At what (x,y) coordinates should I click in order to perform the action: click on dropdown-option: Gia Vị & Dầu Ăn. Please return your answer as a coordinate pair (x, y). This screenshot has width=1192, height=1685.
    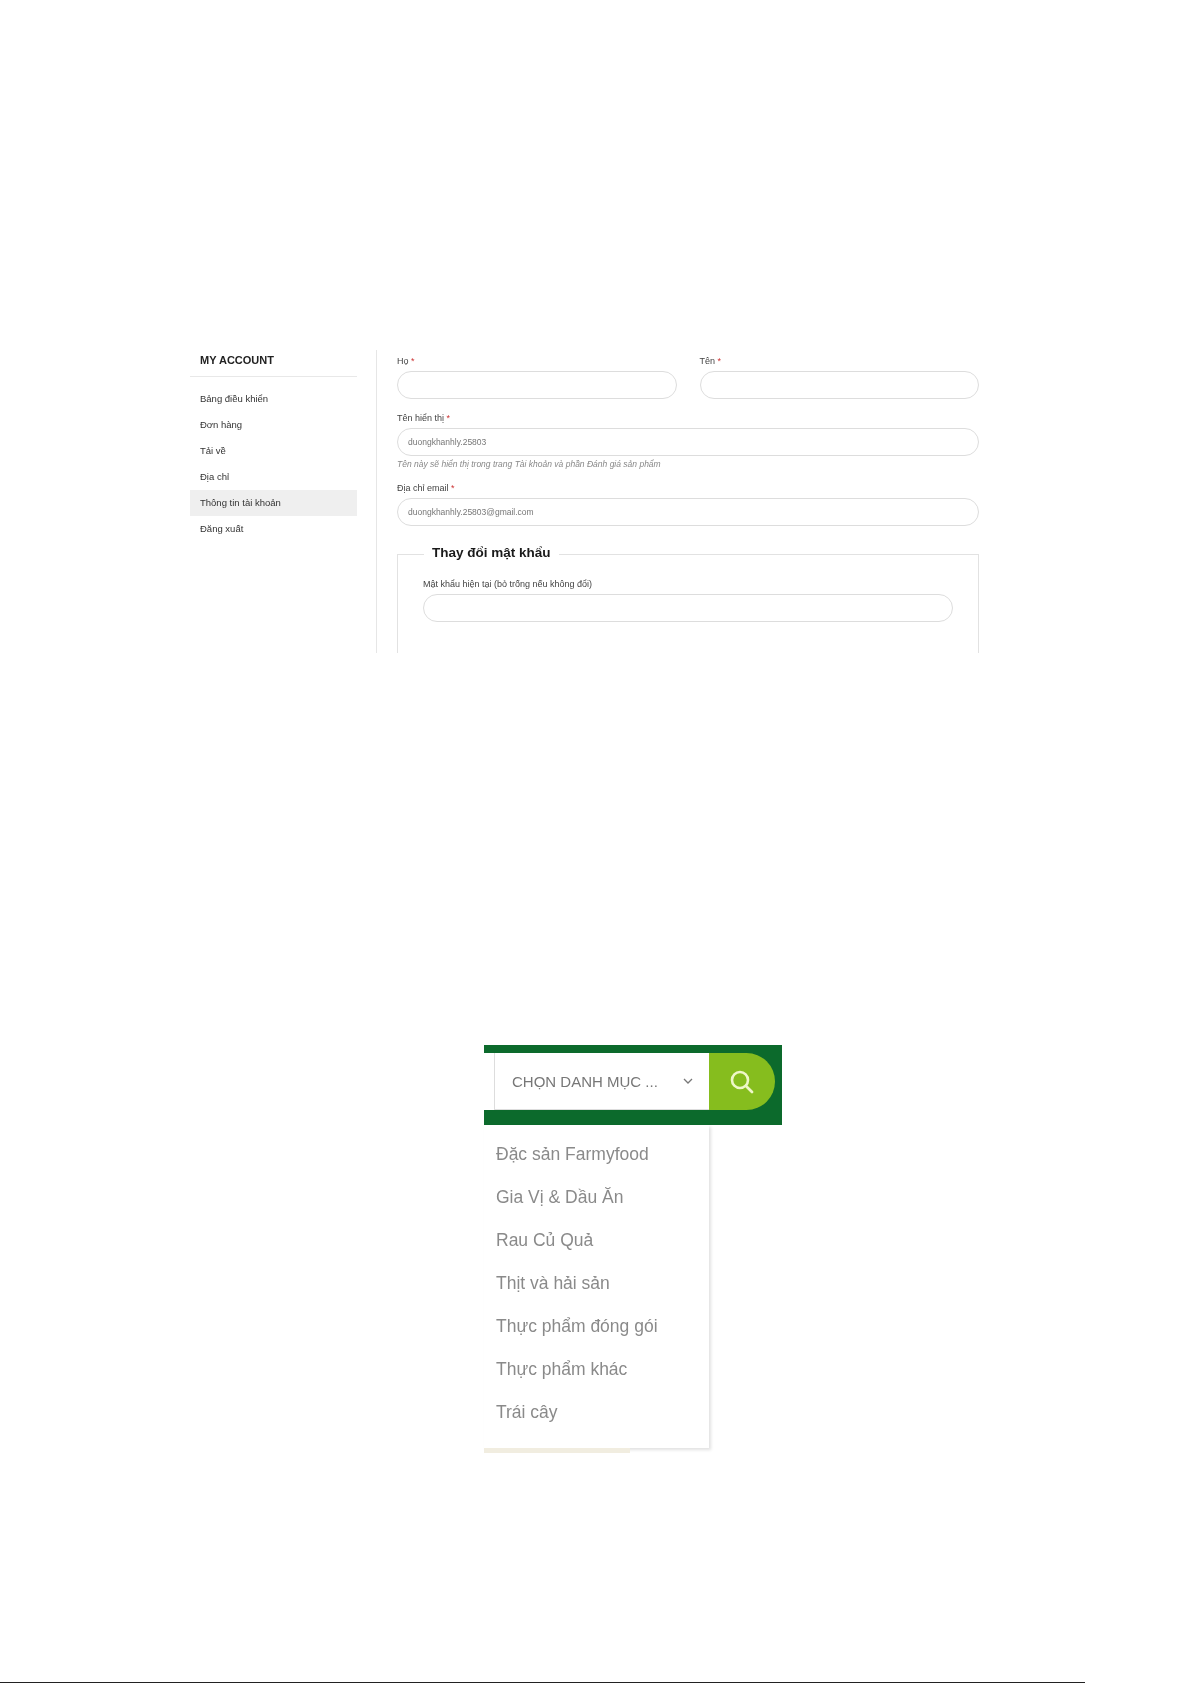
    Looking at the image, I should click on (596, 1197).